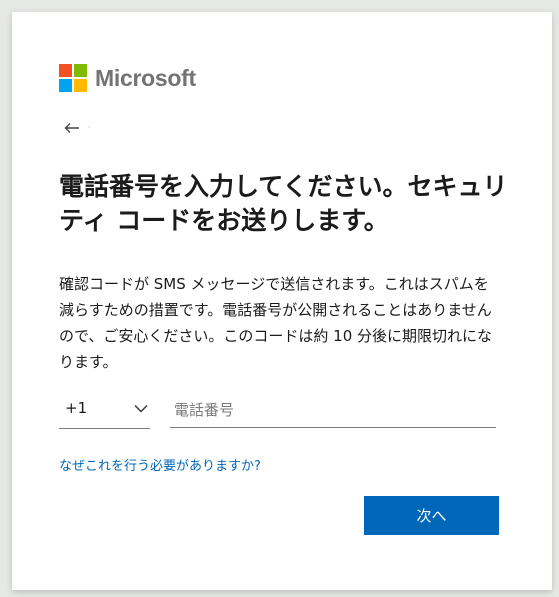 The image size is (559, 597). I want to click on next-button: 次へ, so click(431, 515).